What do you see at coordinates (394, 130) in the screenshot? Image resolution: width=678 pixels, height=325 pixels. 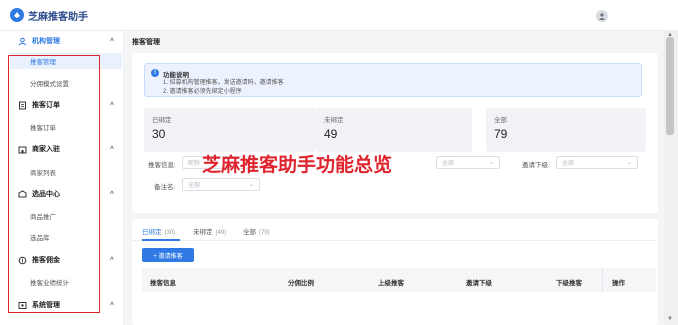 I see `stat-card-unbound: 未绑定 49` at bounding box center [394, 130].